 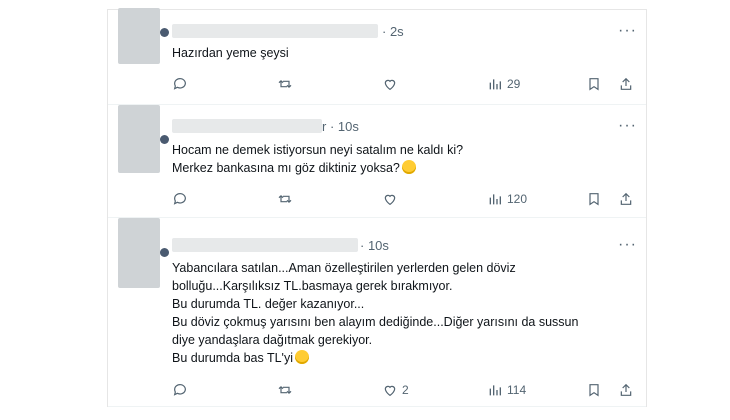 I want to click on views-button: 120, so click(x=507, y=199).